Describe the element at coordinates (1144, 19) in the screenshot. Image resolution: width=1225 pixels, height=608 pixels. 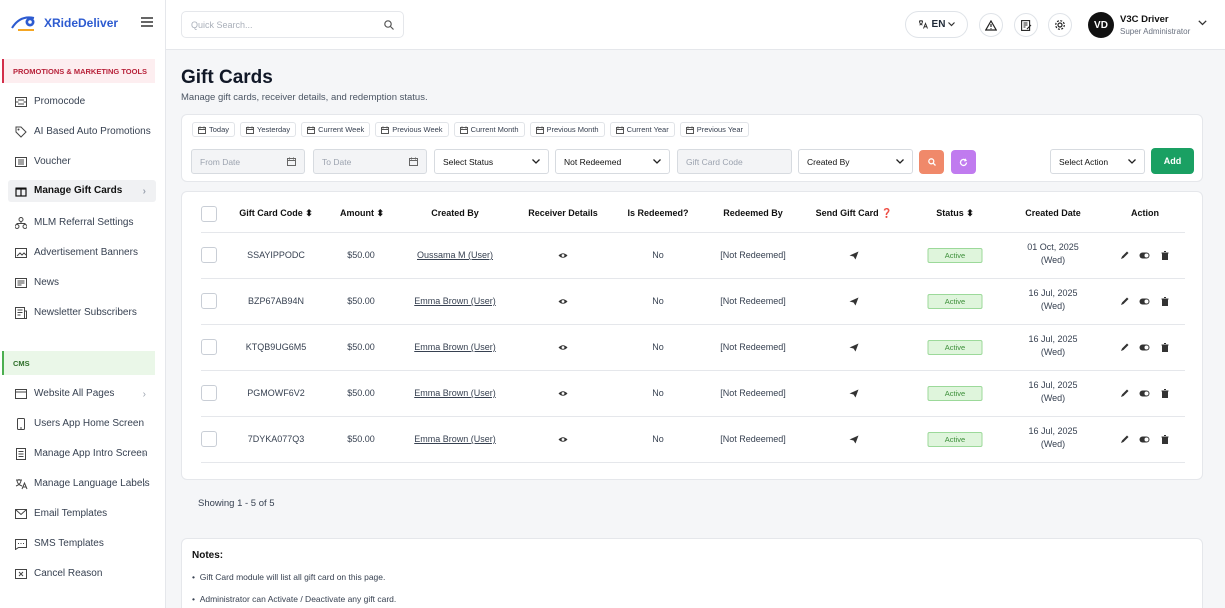
I see `user-name: V3C Driver` at that location.